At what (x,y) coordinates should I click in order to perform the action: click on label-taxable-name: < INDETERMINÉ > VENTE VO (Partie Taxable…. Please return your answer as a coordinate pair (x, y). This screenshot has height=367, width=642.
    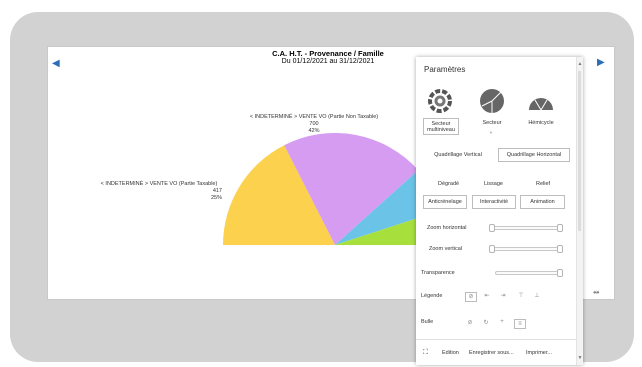
    Looking at the image, I should click on (159, 184).